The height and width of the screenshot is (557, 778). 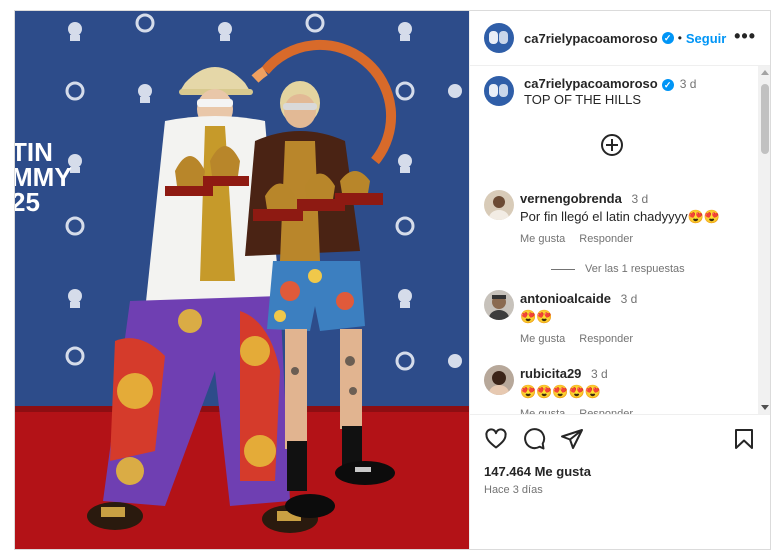 I want to click on post-caption: ca7rielypacoamoroso ✓ 3 d TOP OF THE HILLS, so click(x=590, y=92).